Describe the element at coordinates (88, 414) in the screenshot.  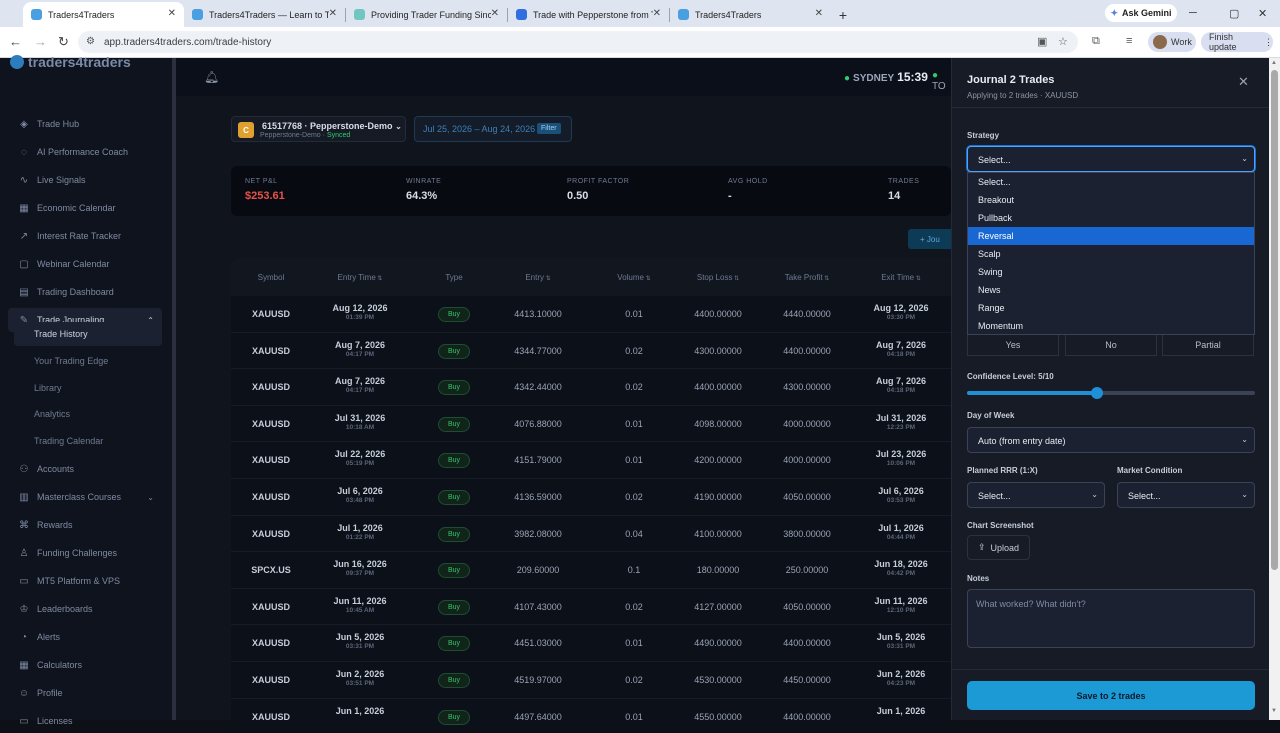
I see `sidebar-subitem-analytics: Analytics` at that location.